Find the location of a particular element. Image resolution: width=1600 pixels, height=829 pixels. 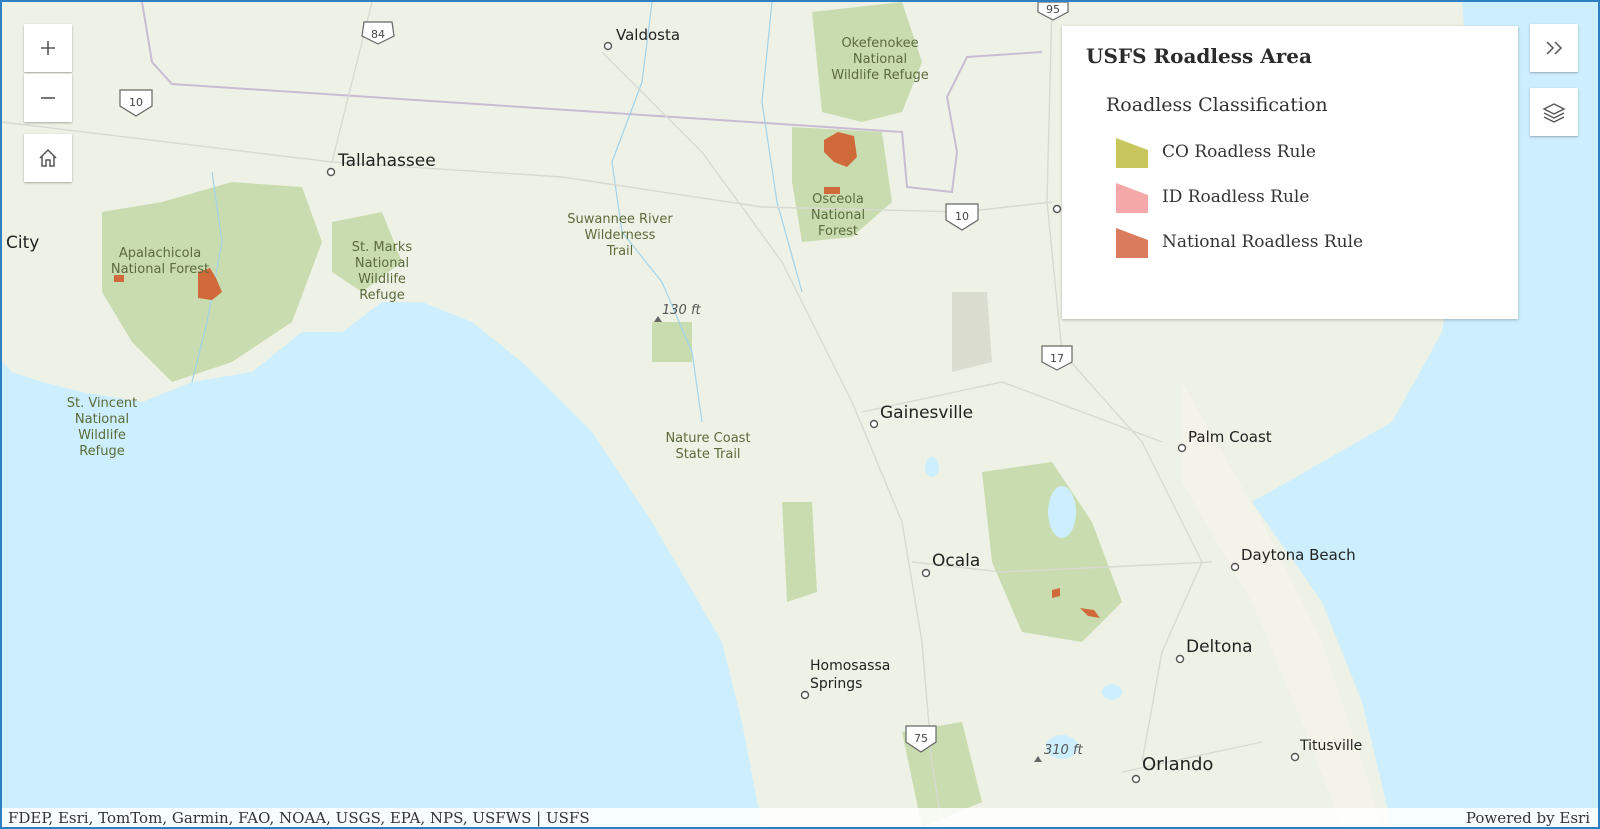

legend-item-id: ID Roadless Rule is located at coordinates (1211, 197).